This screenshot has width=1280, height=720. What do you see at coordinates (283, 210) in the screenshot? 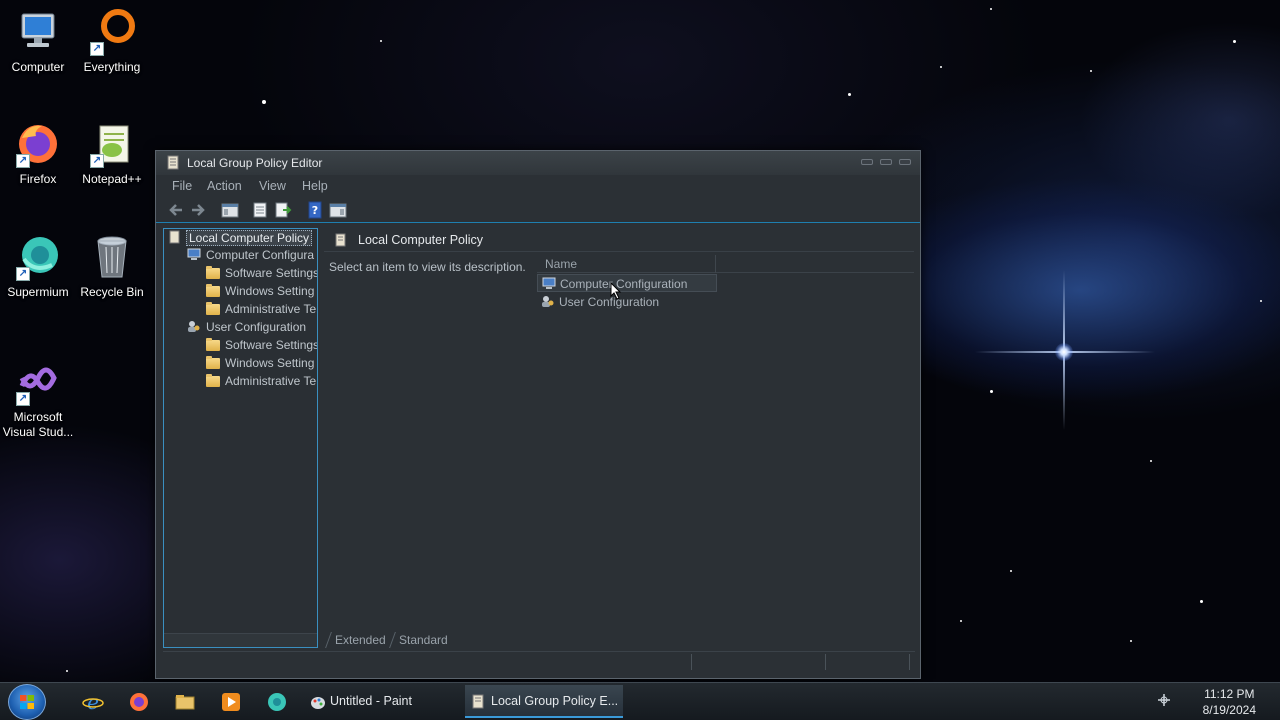
I see `export-list-icon` at bounding box center [283, 210].